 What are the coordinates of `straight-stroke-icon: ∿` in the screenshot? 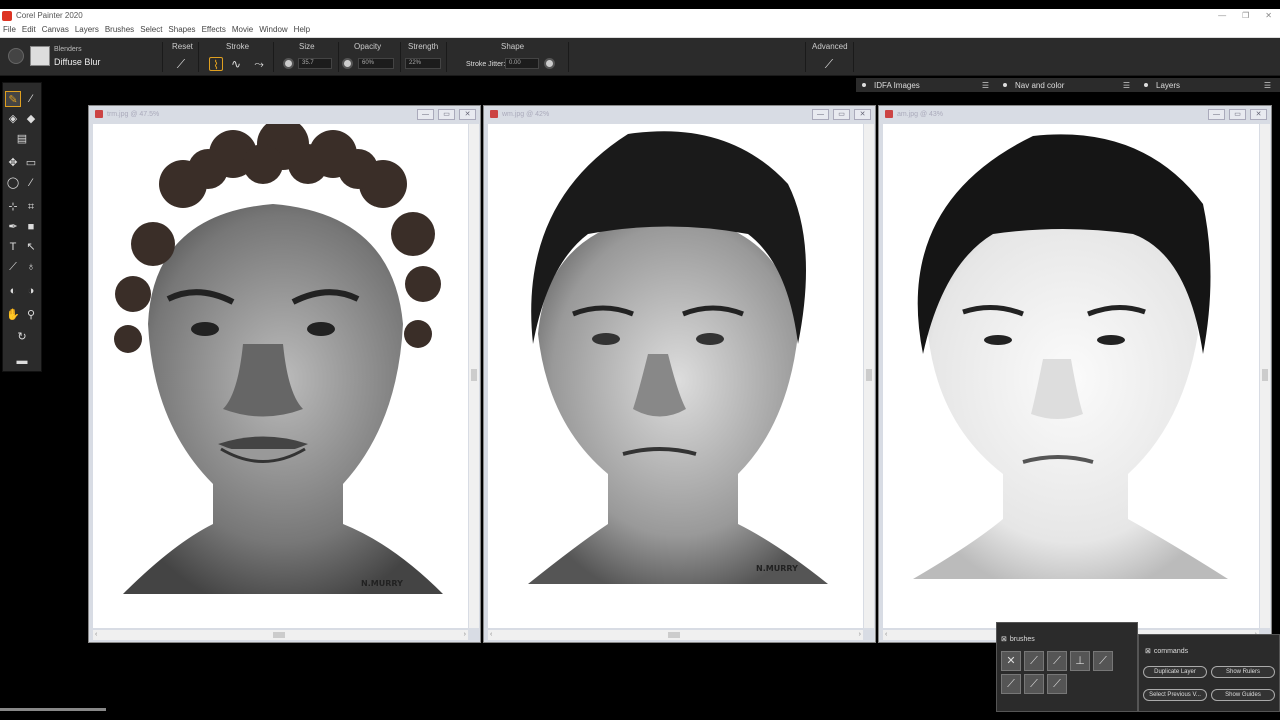 It's located at (236, 64).